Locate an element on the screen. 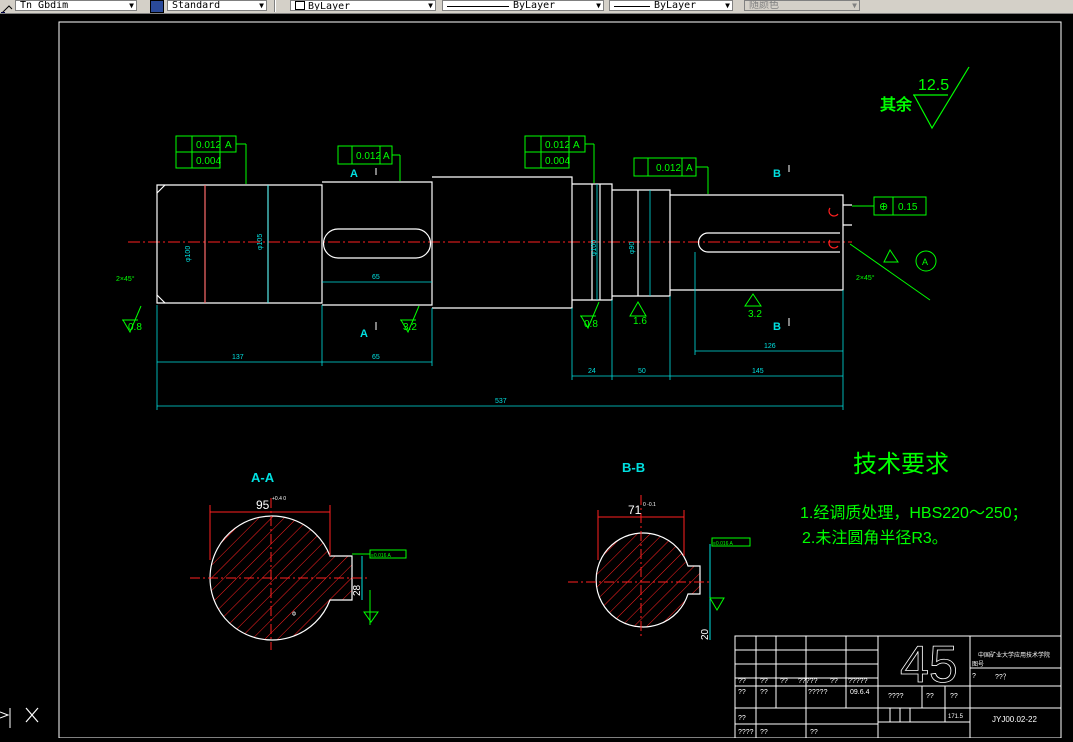 This screenshot has width=1073, height=742. lineweight-value: ByLayer is located at coordinates (675, 5).